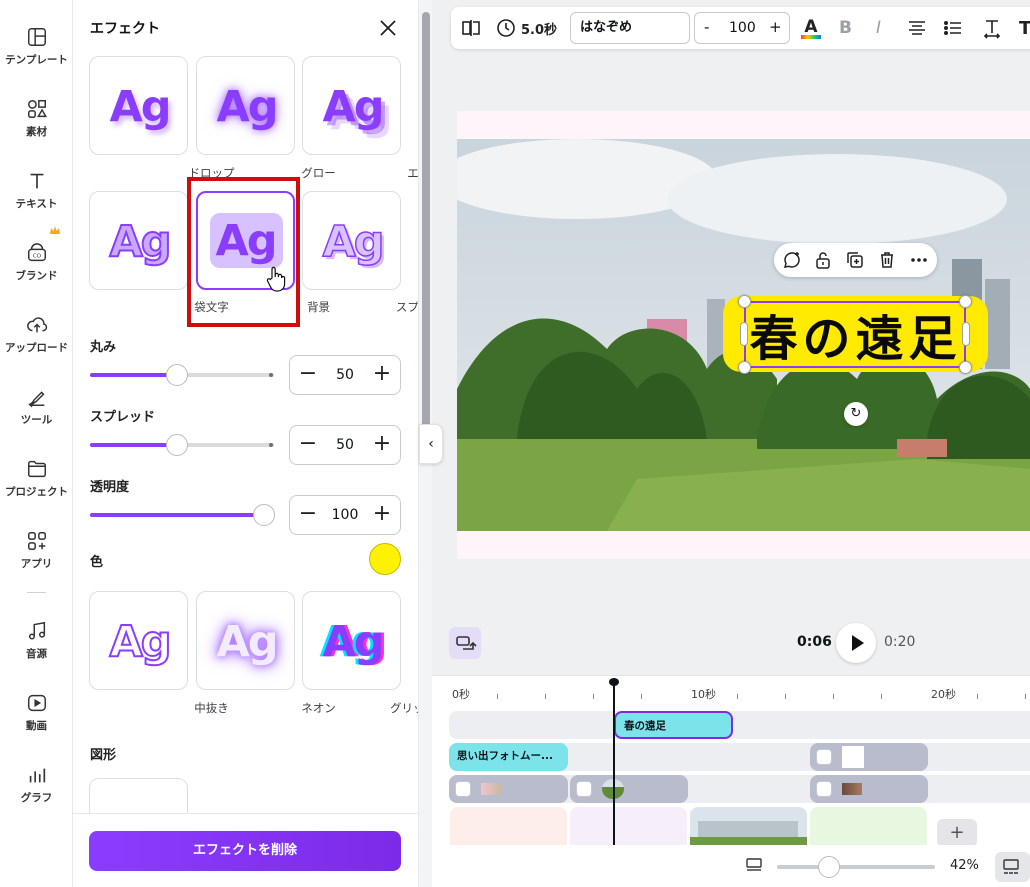  What do you see at coordinates (471, 28) in the screenshot?
I see `flip-button` at bounding box center [471, 28].